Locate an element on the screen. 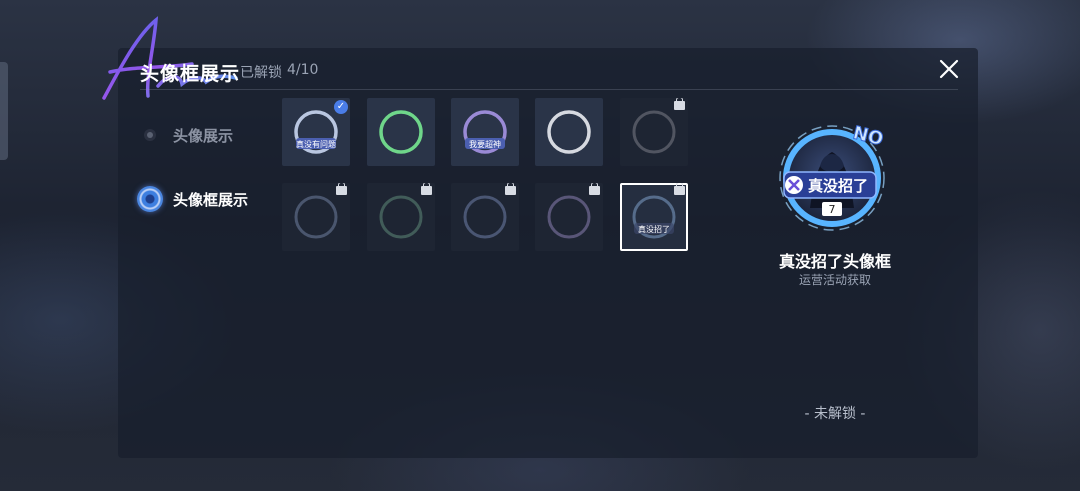  active-disc-icon is located at coordinates (150, 199).